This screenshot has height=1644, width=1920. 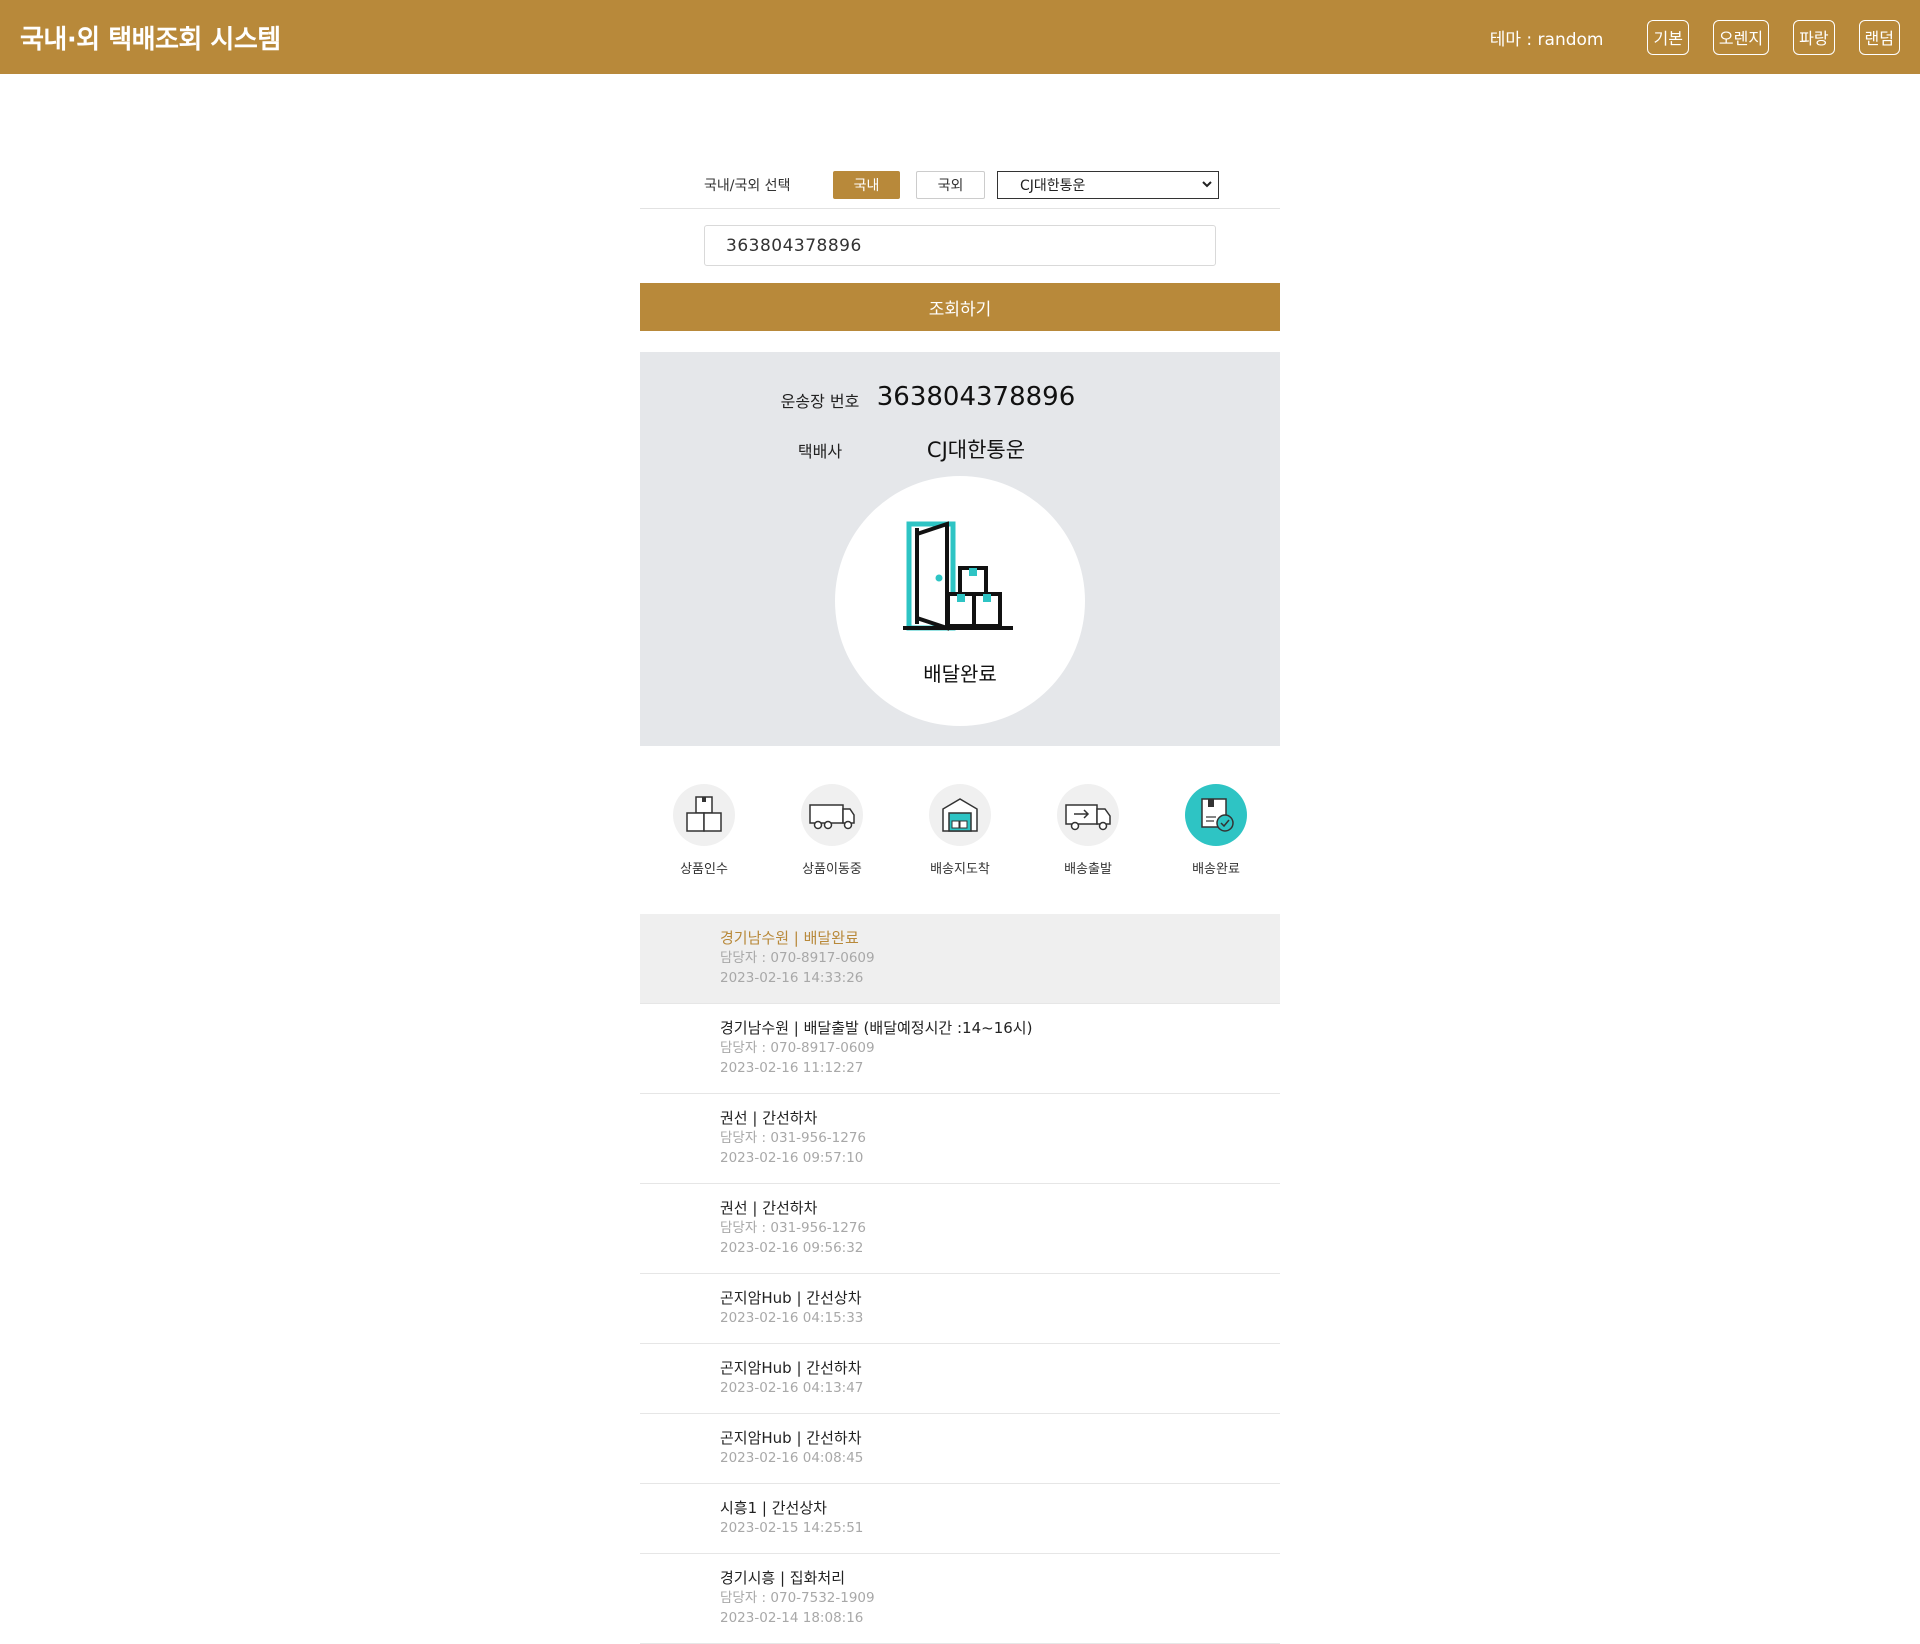 What do you see at coordinates (1741, 37) in the screenshot?
I see `theme-button-orange: 오렌지` at bounding box center [1741, 37].